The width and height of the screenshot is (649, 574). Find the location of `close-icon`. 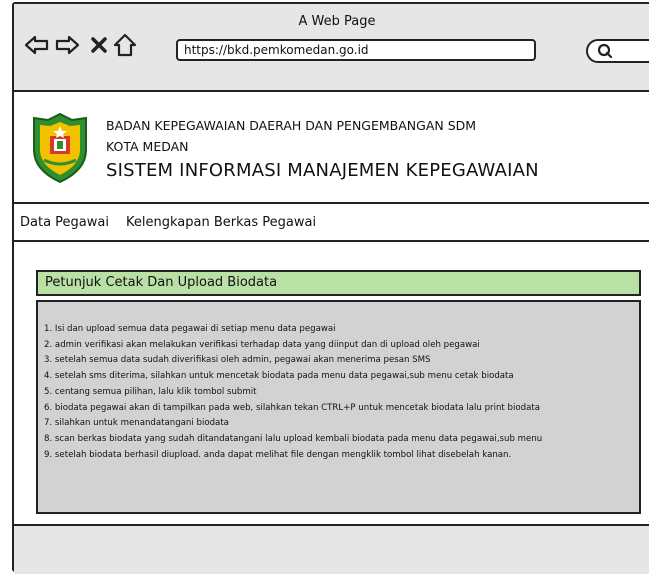

close-icon is located at coordinates (99, 45).